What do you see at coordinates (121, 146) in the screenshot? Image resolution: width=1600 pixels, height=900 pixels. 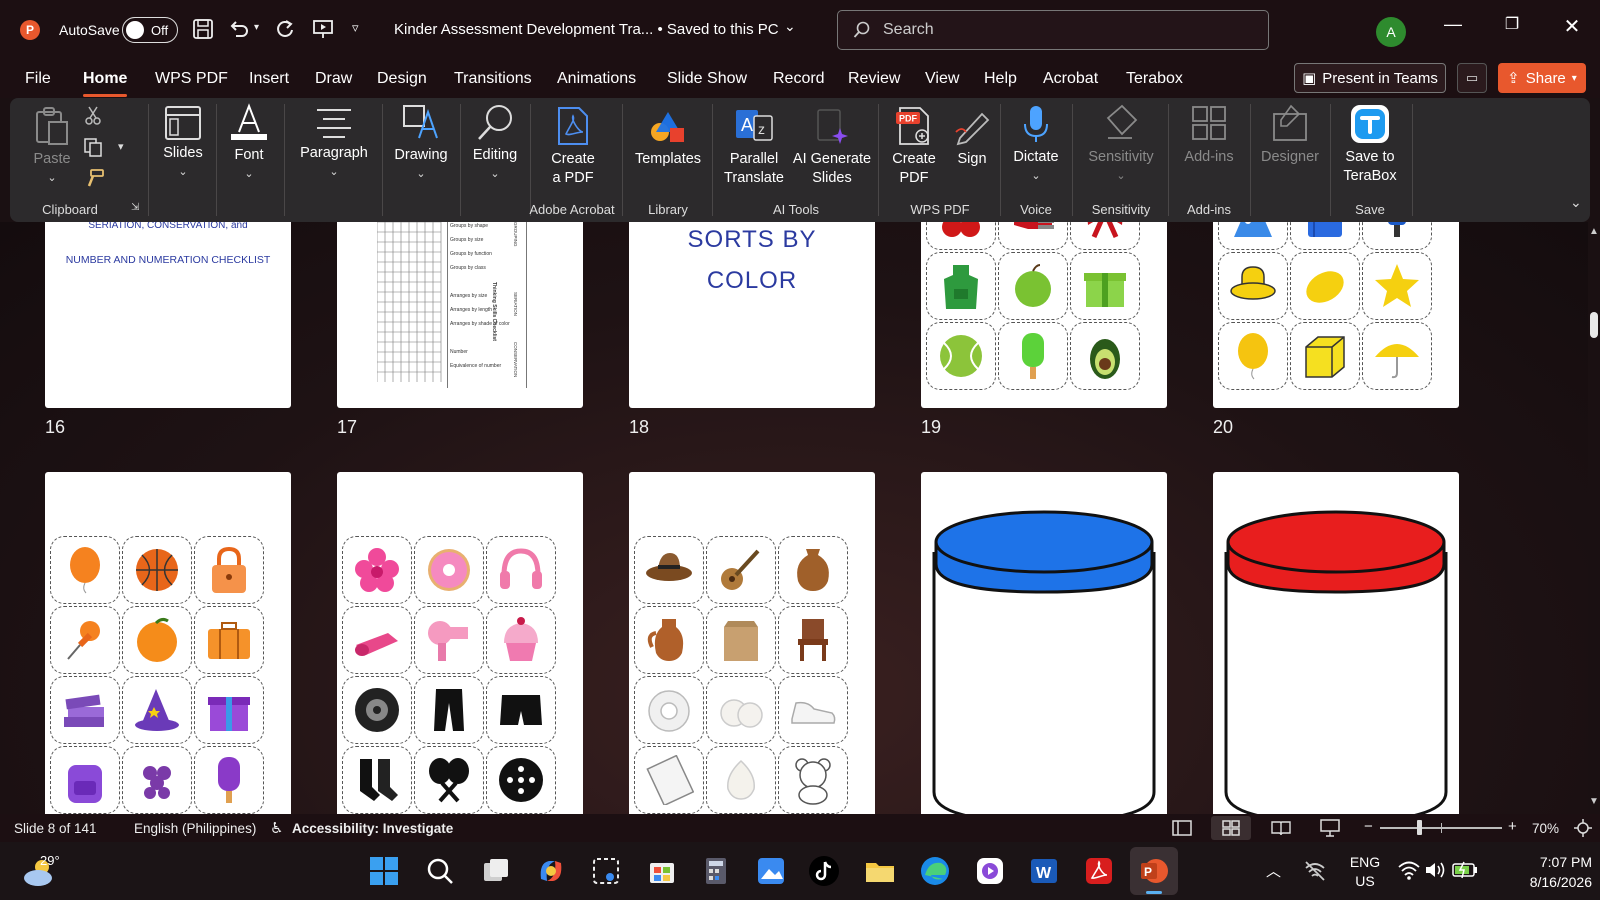 I see `copy-dropdown-icon: ▾` at bounding box center [121, 146].